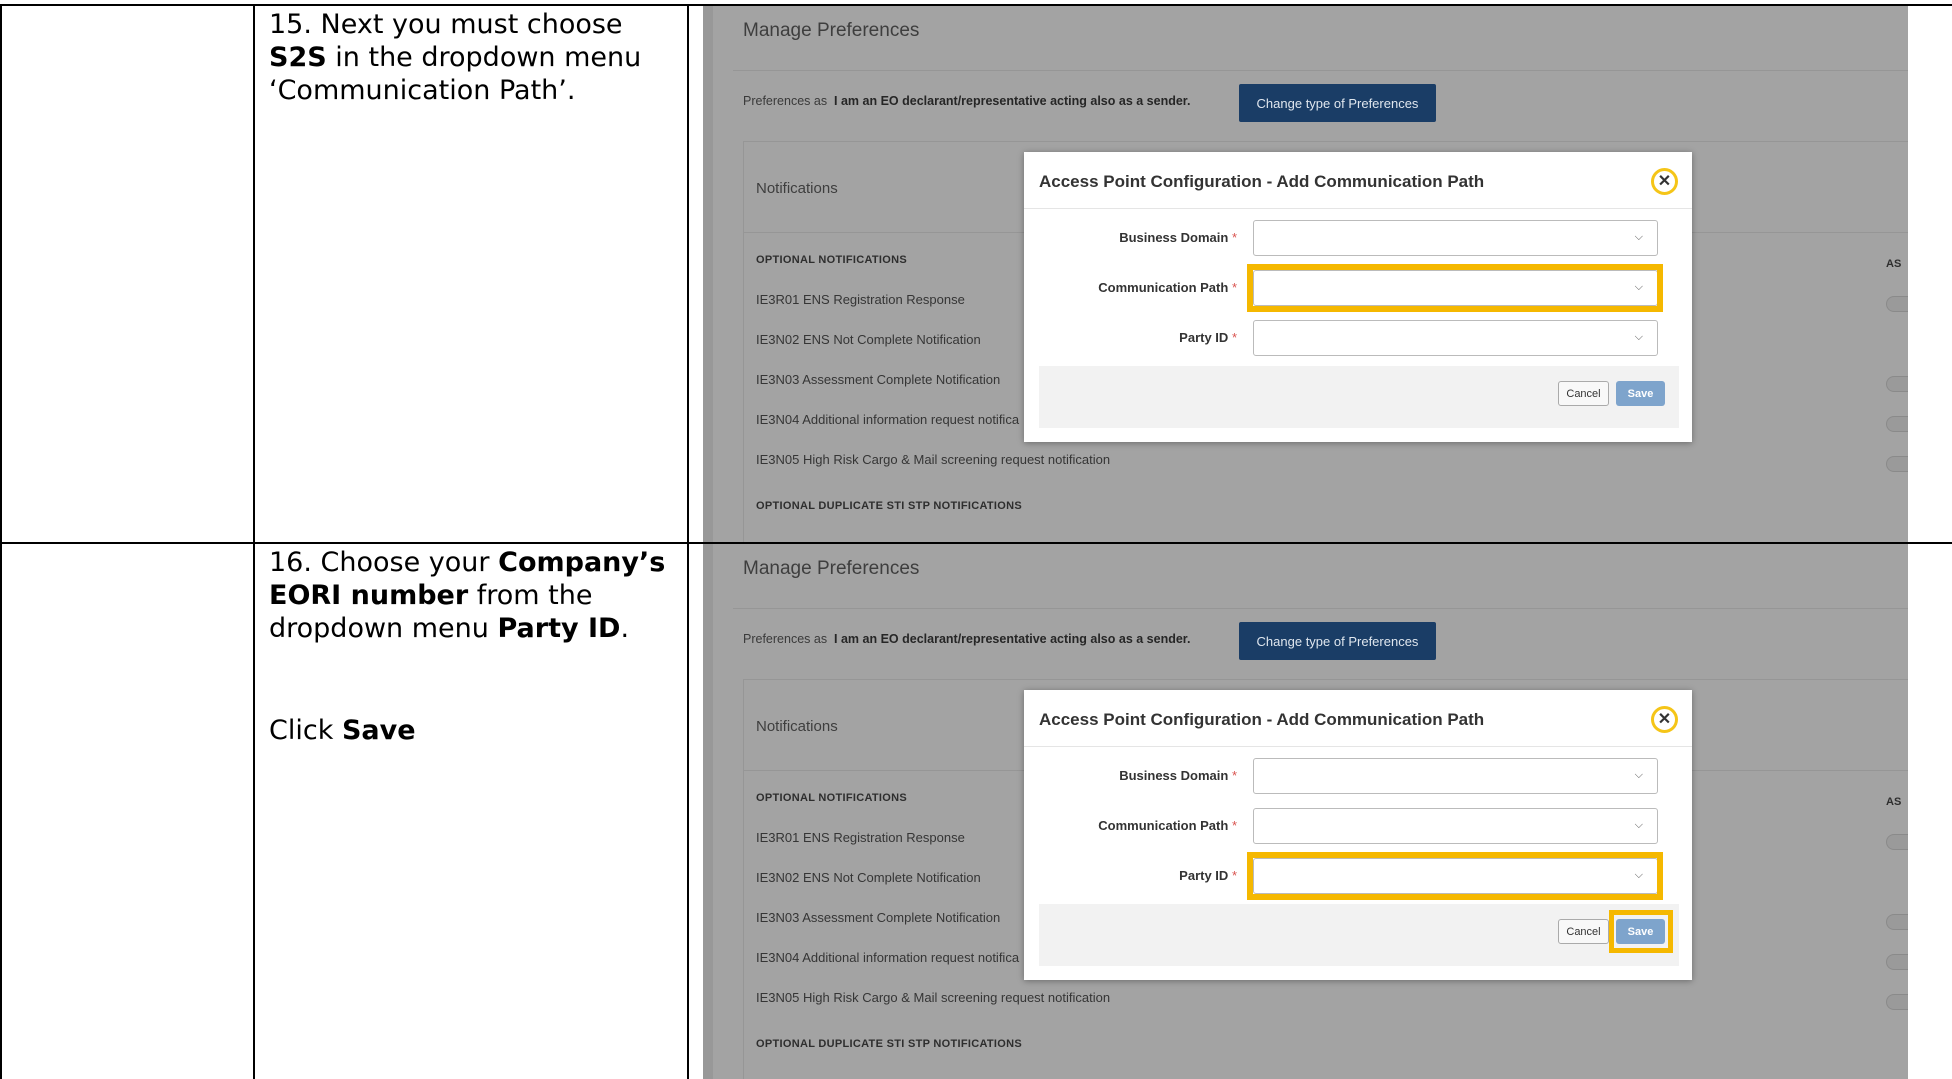 The image size is (1952, 1079). Describe the element at coordinates (1641, 931) in the screenshot. I see `highlight-save-button` at that location.